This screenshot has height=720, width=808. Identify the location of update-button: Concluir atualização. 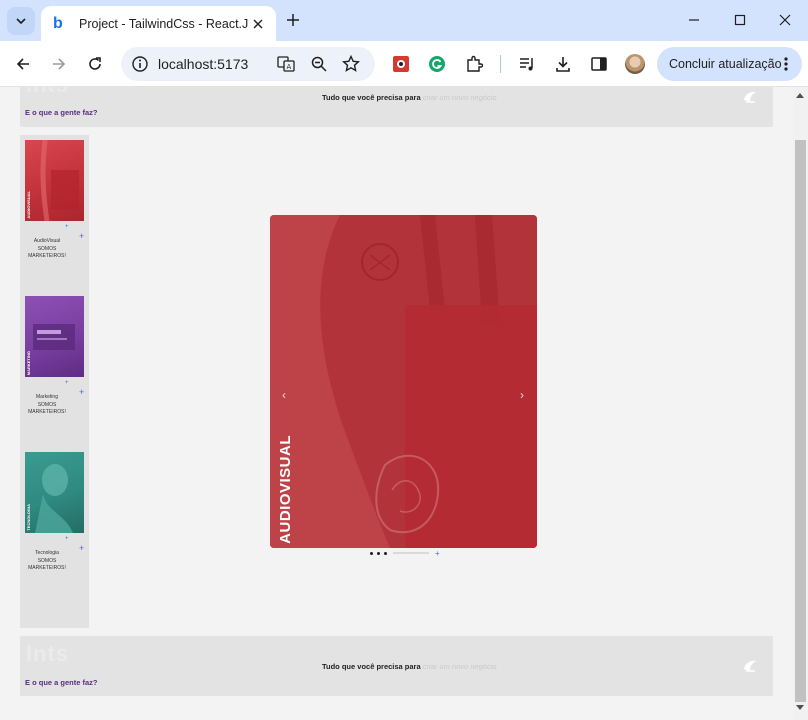
(729, 64).